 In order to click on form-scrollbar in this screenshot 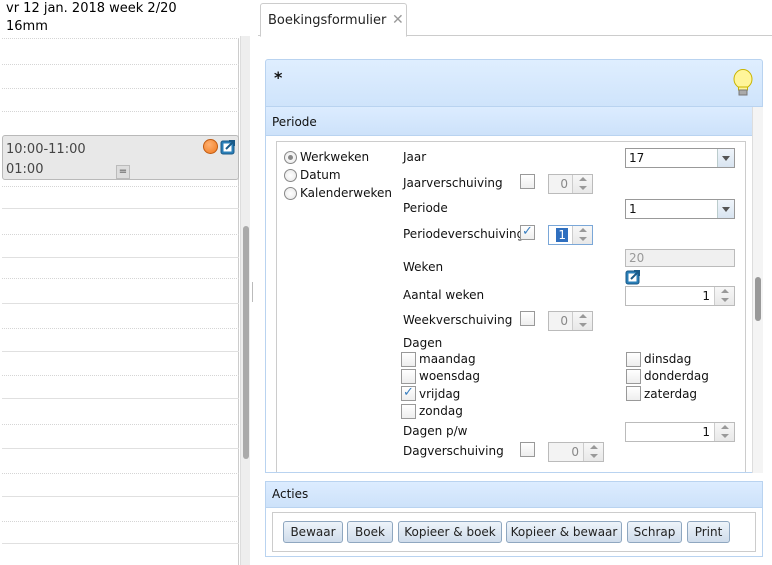, I will do `click(757, 290)`.